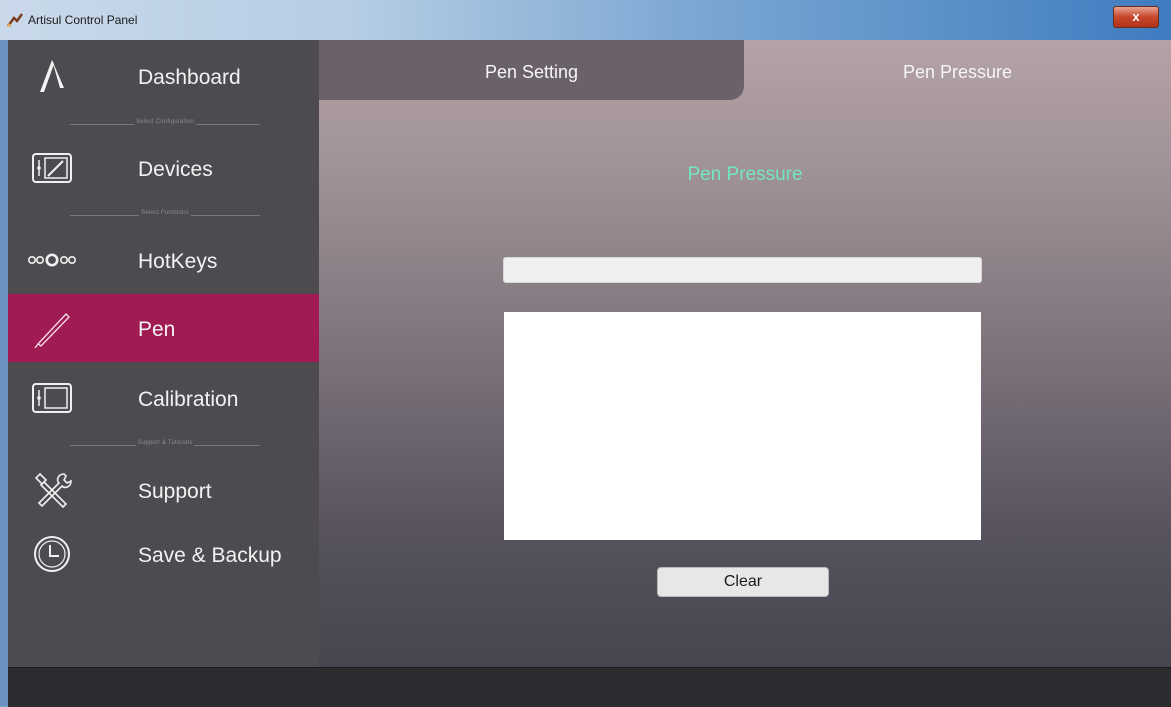 Image resolution: width=1171 pixels, height=707 pixels. I want to click on hotkeys-dots-icon, so click(51, 260).